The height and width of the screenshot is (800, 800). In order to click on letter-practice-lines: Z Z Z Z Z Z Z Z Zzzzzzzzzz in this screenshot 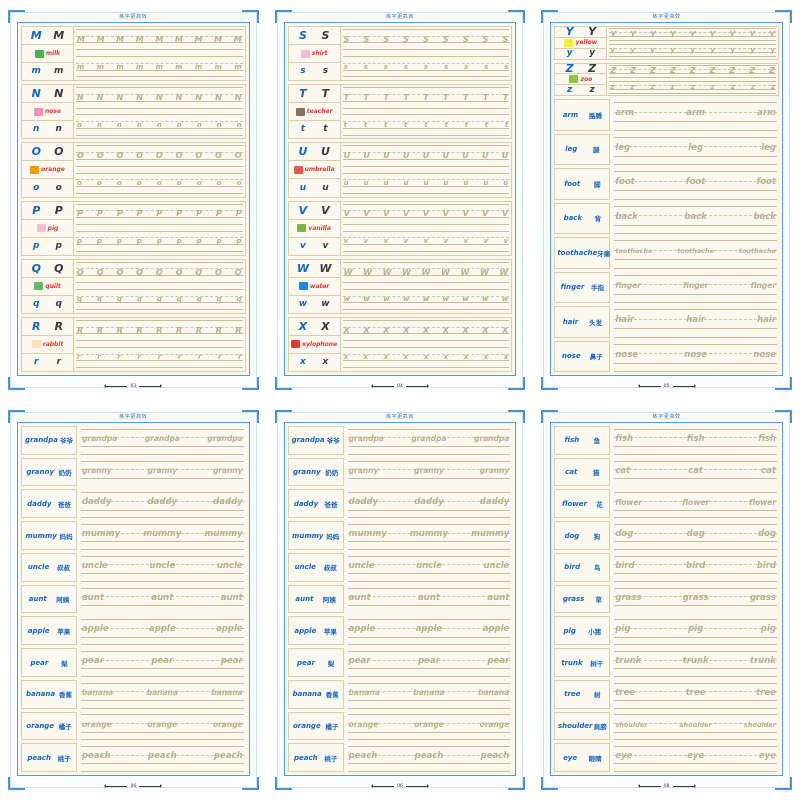, I will do `click(692, 79)`.